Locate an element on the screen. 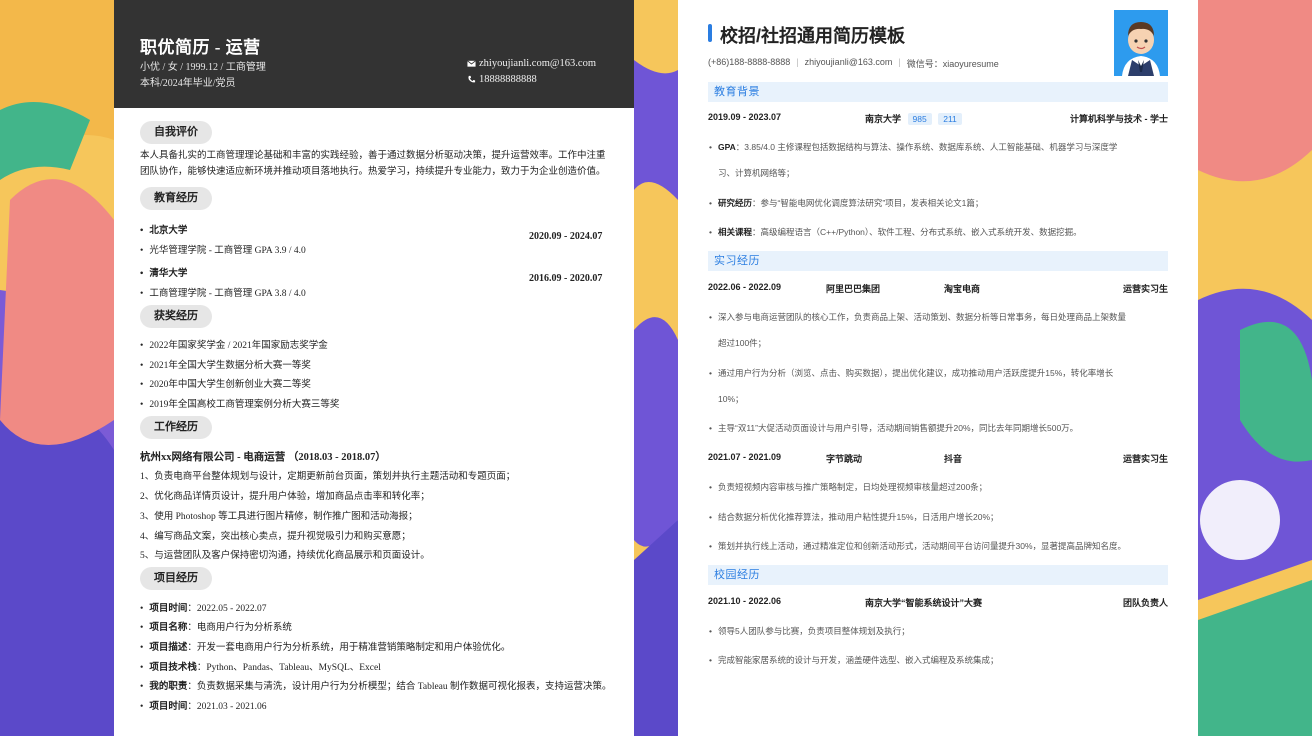  edu-detail: 光华管理学院 - 工商管理 GPA 3.9 / 4.0 is located at coordinates (222, 249).